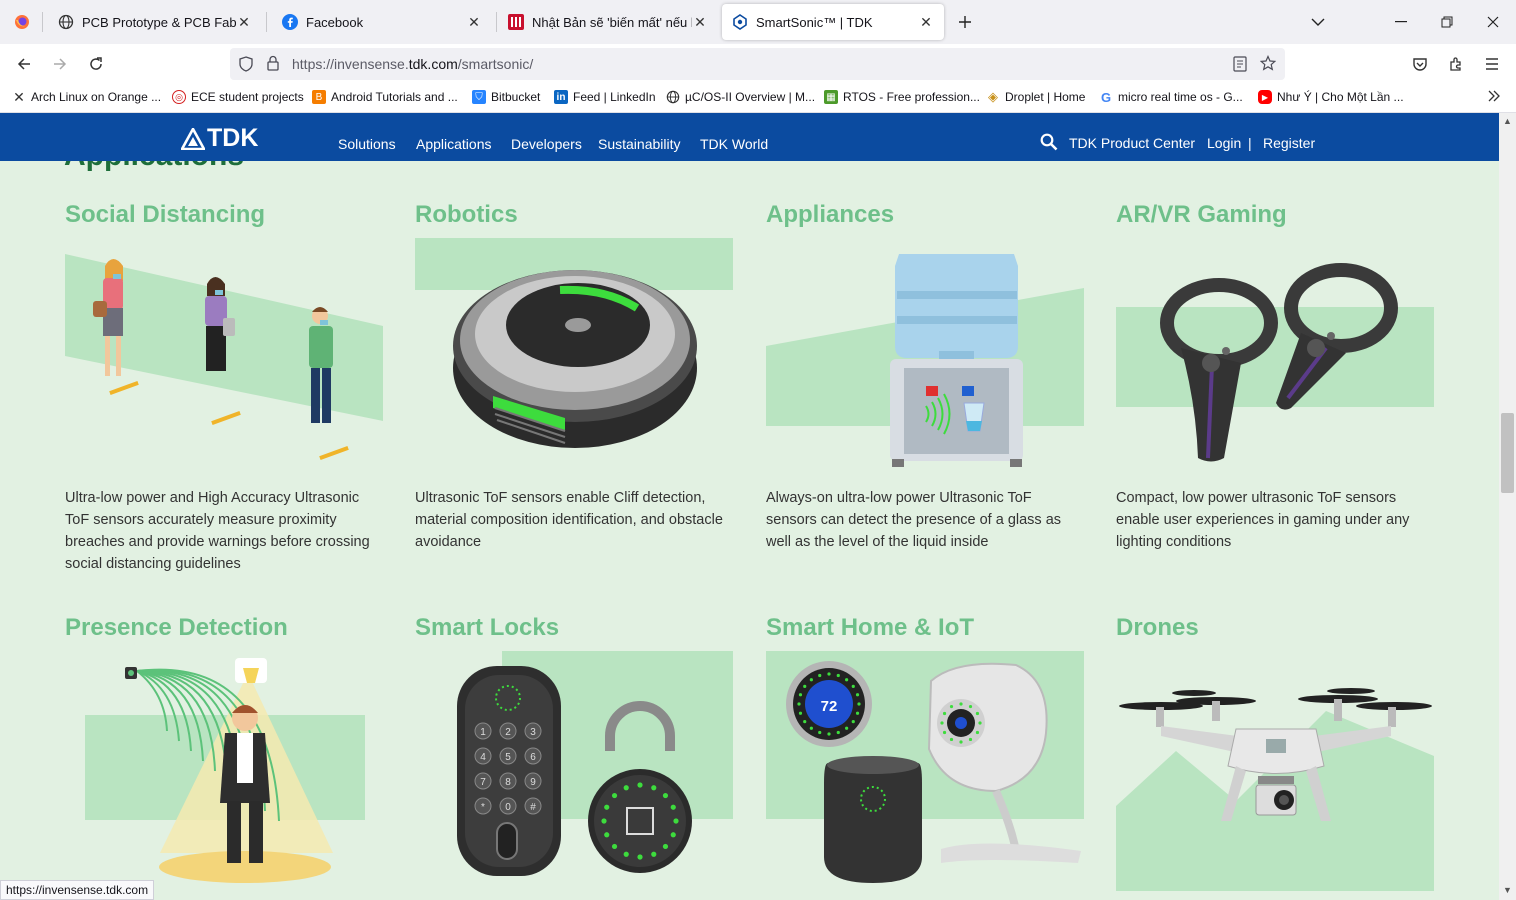  I want to click on scroll-up-chevron-icon: ▲, so click(1507, 121).